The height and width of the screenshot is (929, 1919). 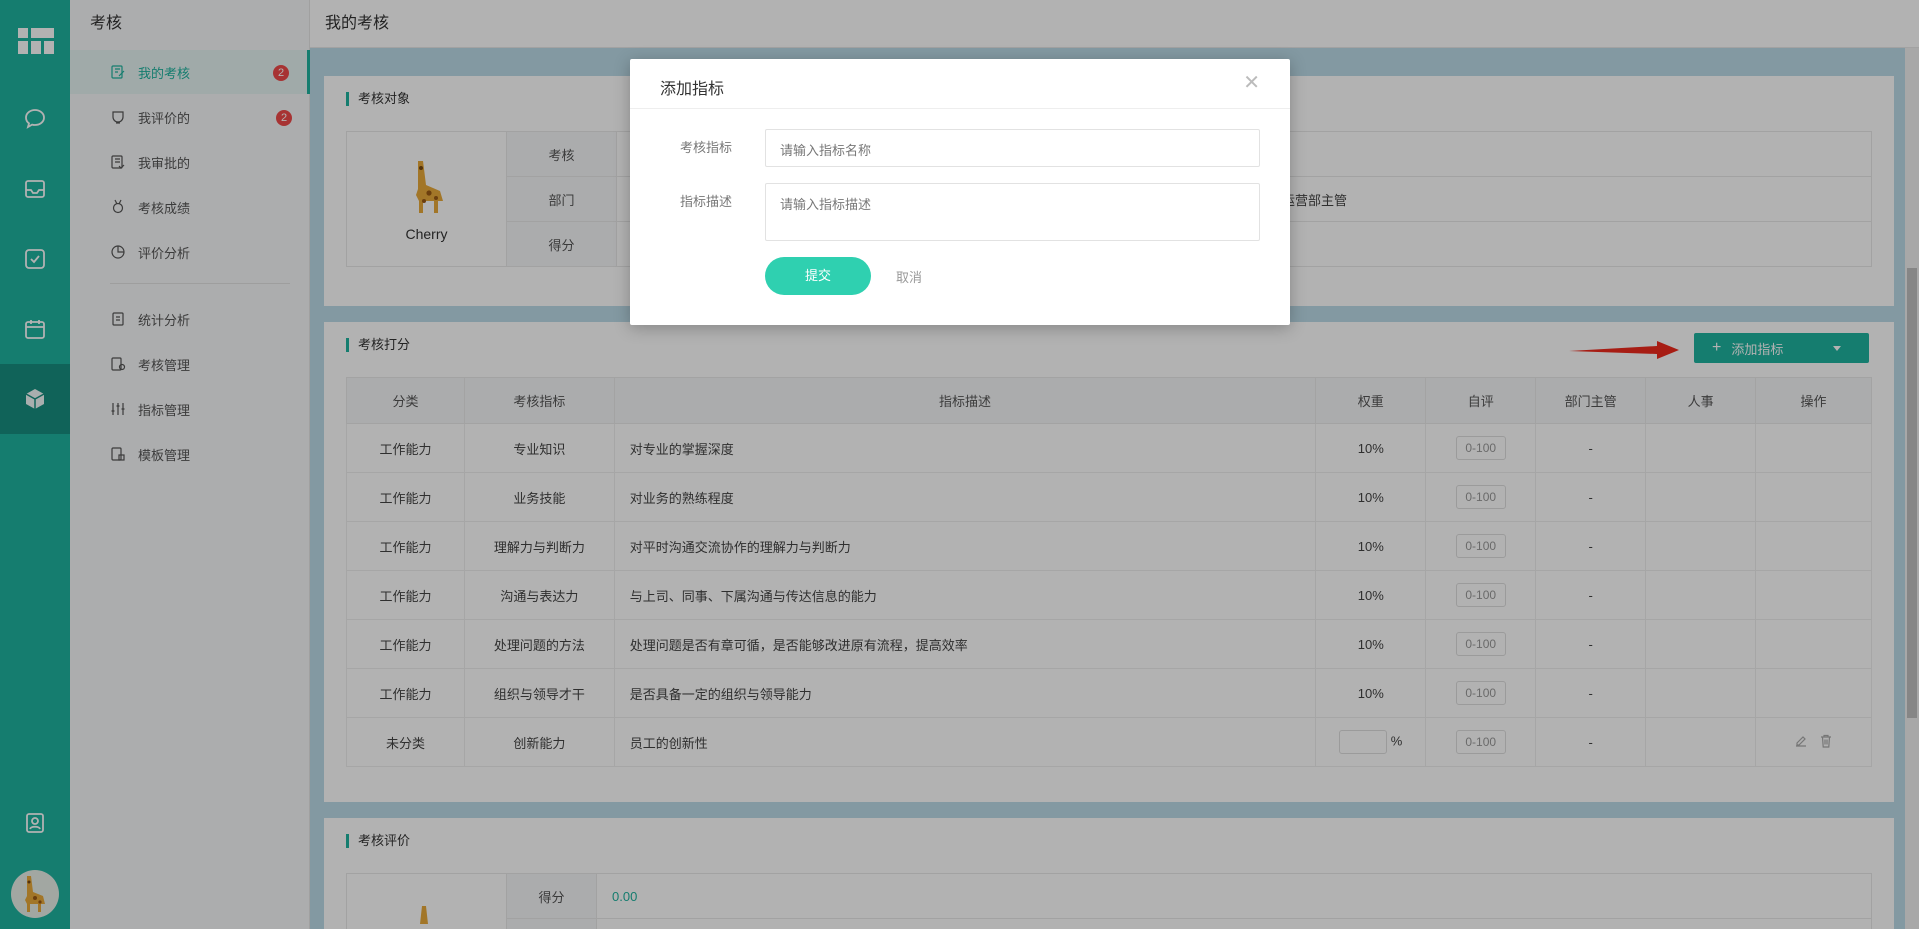 I want to click on indicator-field-label: 考核指标, so click(x=705, y=147).